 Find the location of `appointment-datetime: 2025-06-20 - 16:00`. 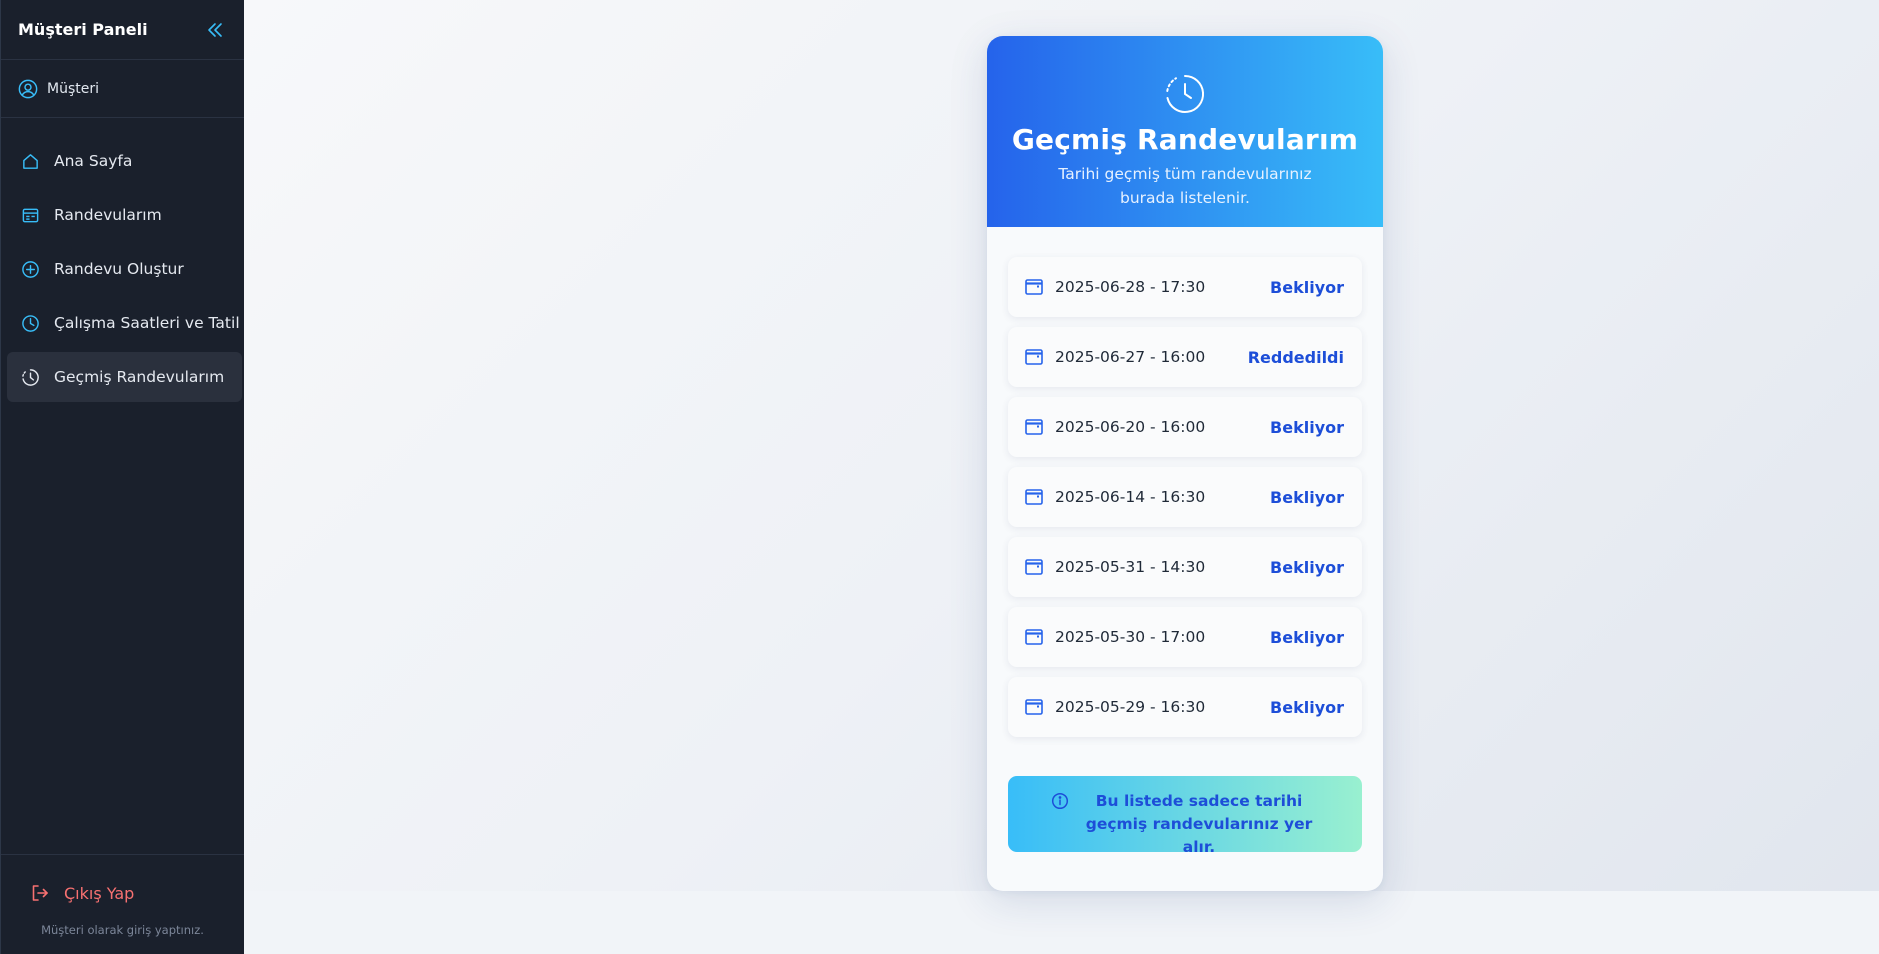

appointment-datetime: 2025-06-20 - 16:00 is located at coordinates (1130, 427).